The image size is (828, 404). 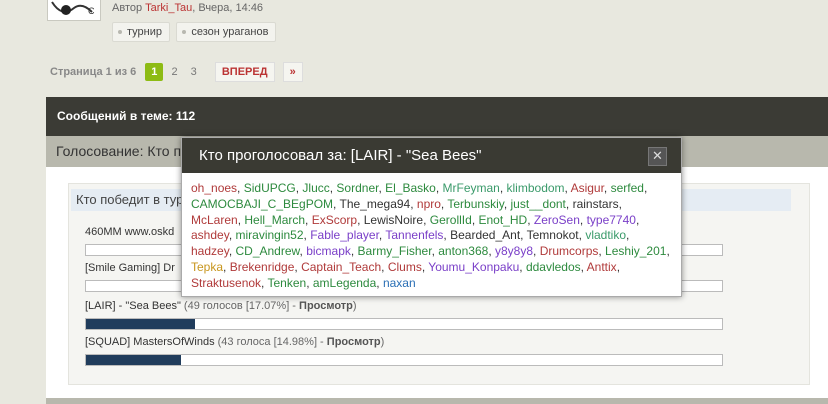 I want to click on voter-link: npro, so click(x=429, y=204).